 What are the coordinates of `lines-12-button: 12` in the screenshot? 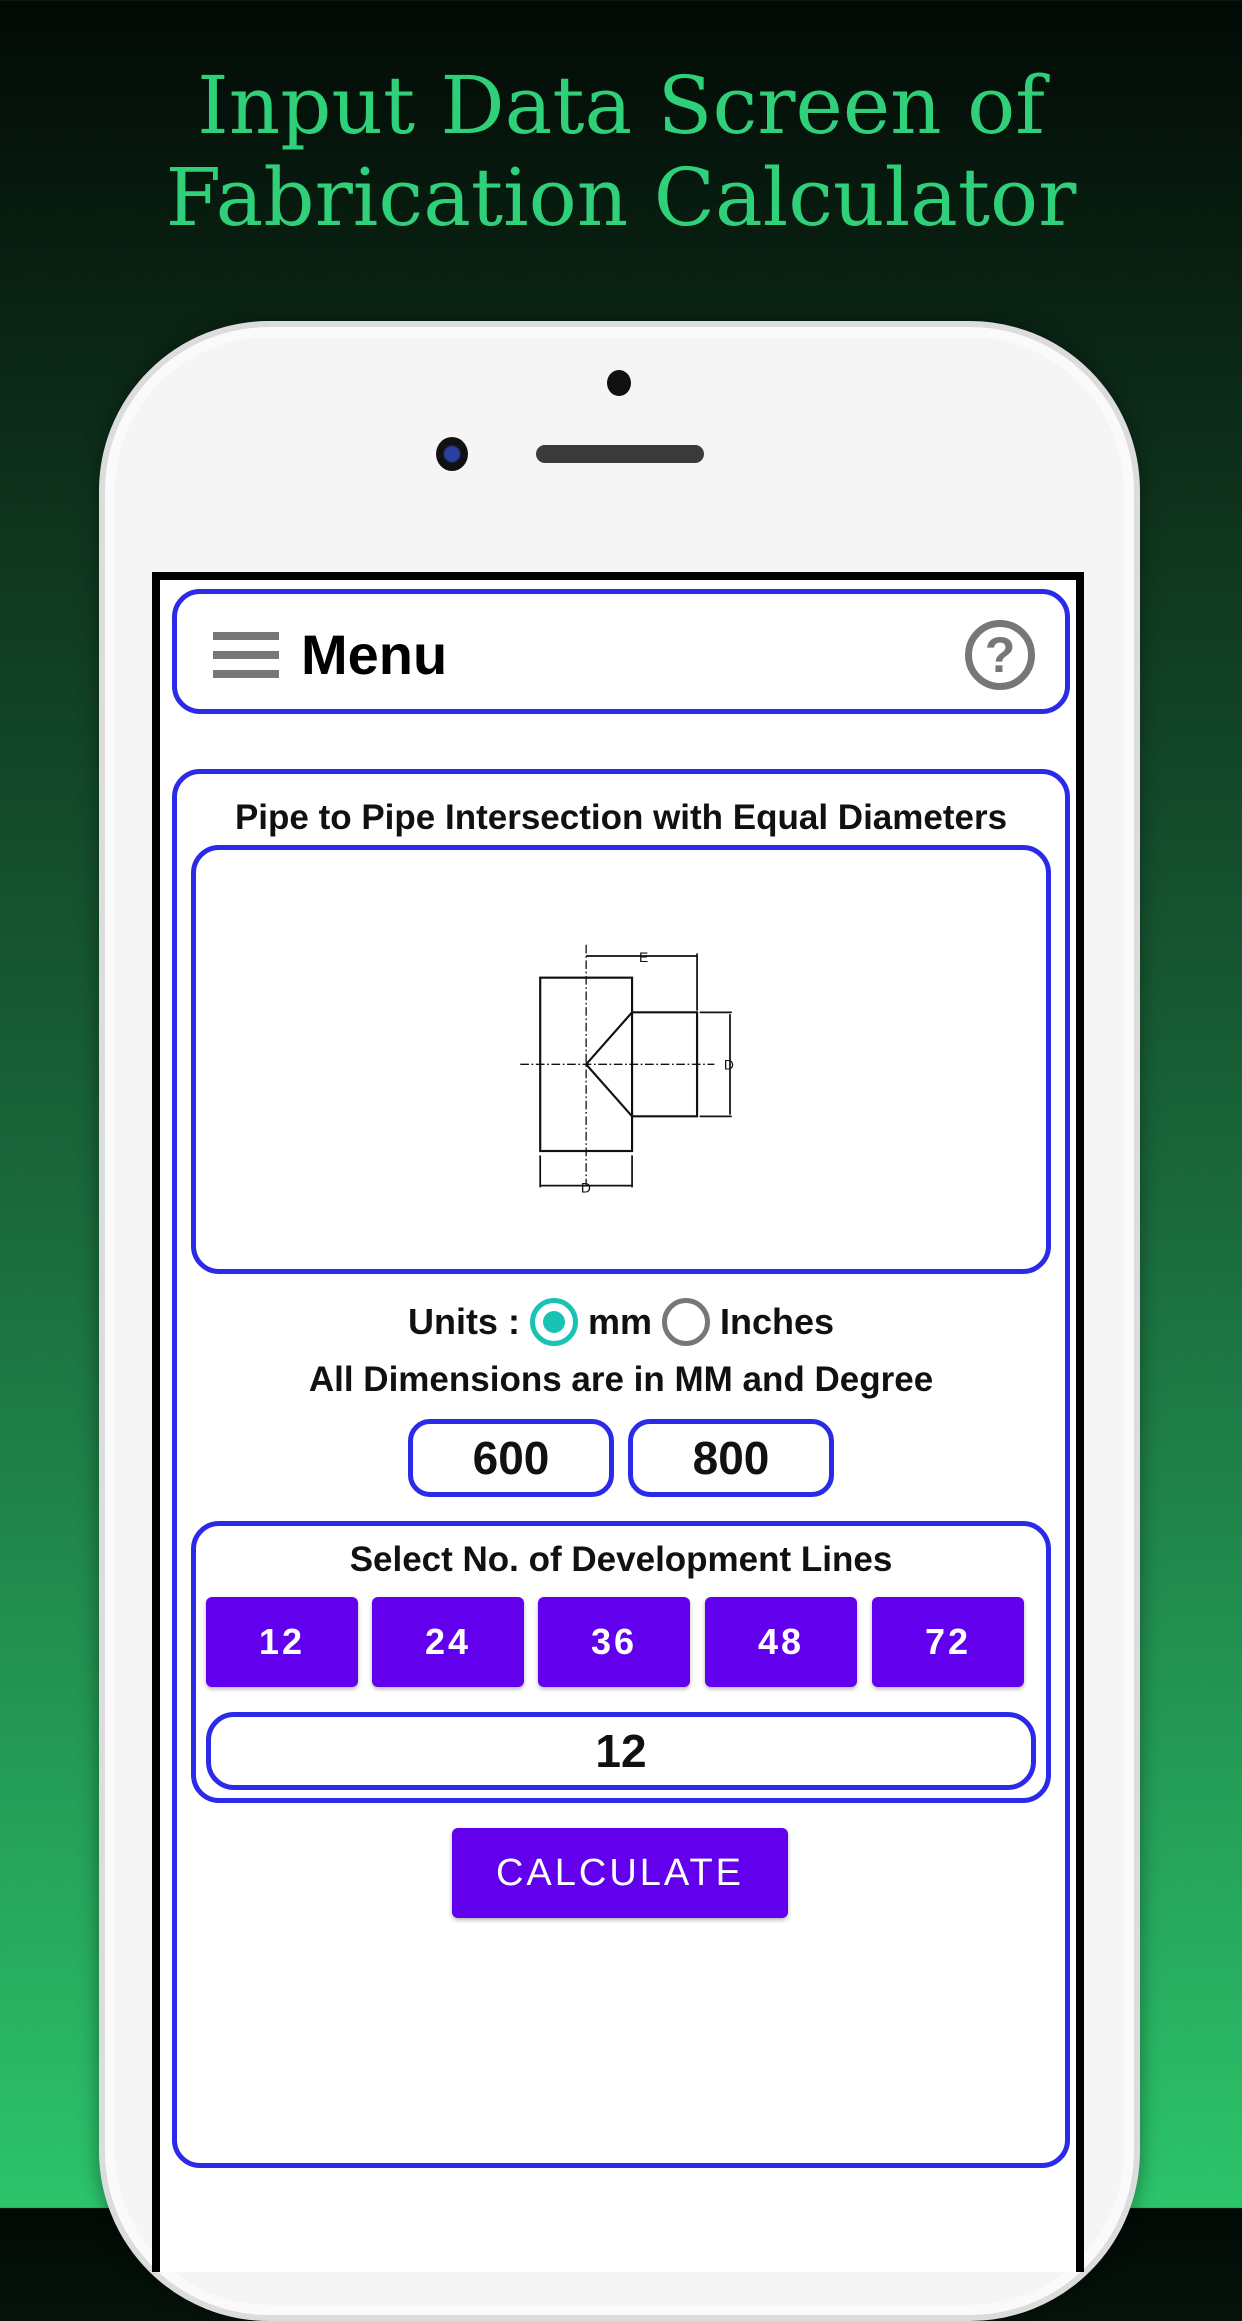 It's located at (282, 1642).